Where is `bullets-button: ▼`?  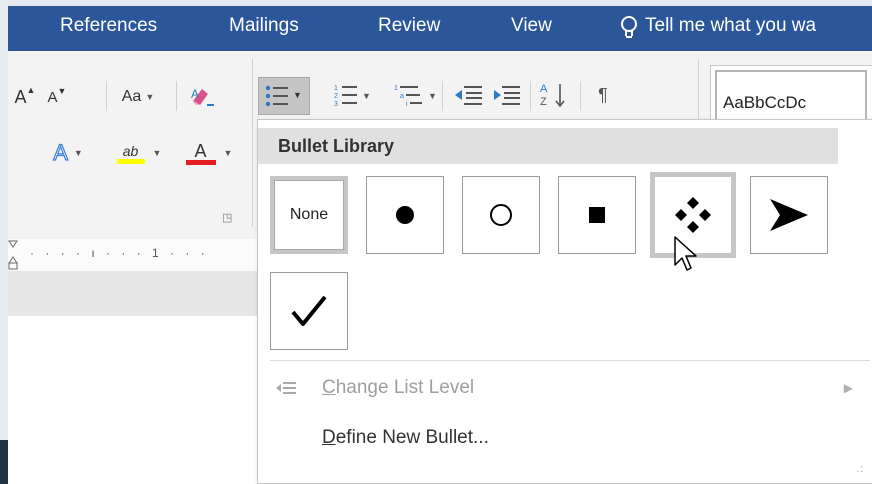
bullets-button: ▼ is located at coordinates (284, 96).